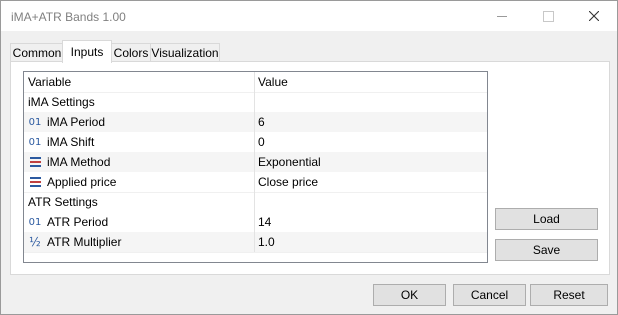 Image resolution: width=618 pixels, height=315 pixels. What do you see at coordinates (87, 51) in the screenshot?
I see `tab-inputs: Inputs` at bounding box center [87, 51].